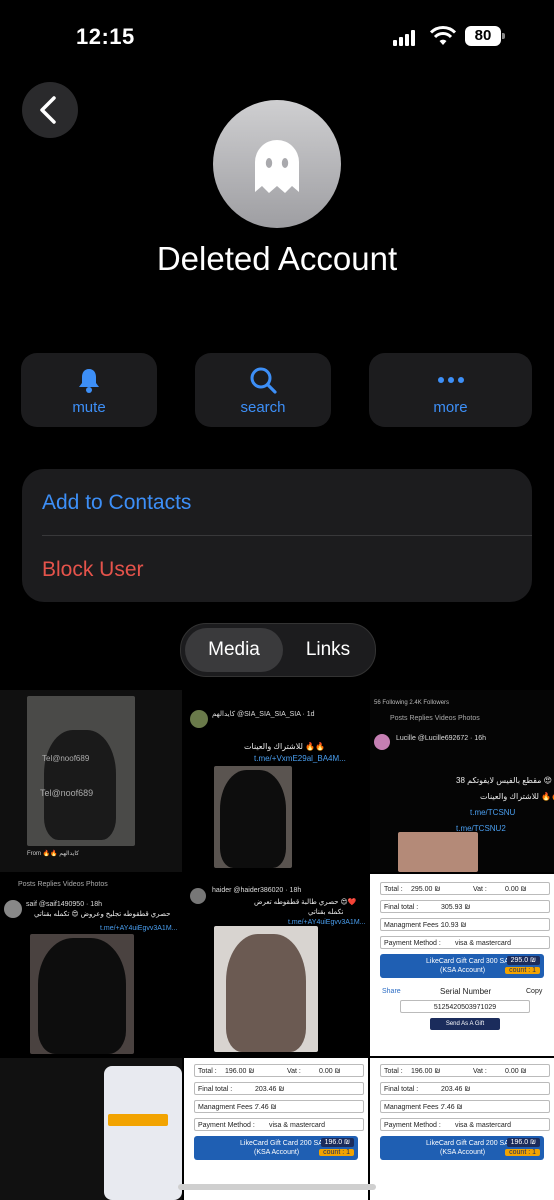 The image size is (554, 1200). I want to click on tab-media: Media, so click(234, 650).